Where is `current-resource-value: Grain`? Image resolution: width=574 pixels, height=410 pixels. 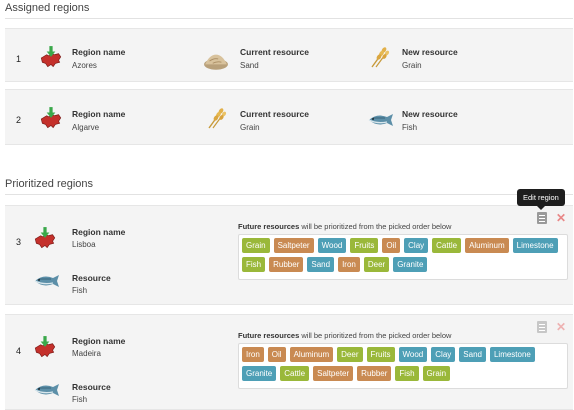
current-resource-value: Grain is located at coordinates (250, 127).